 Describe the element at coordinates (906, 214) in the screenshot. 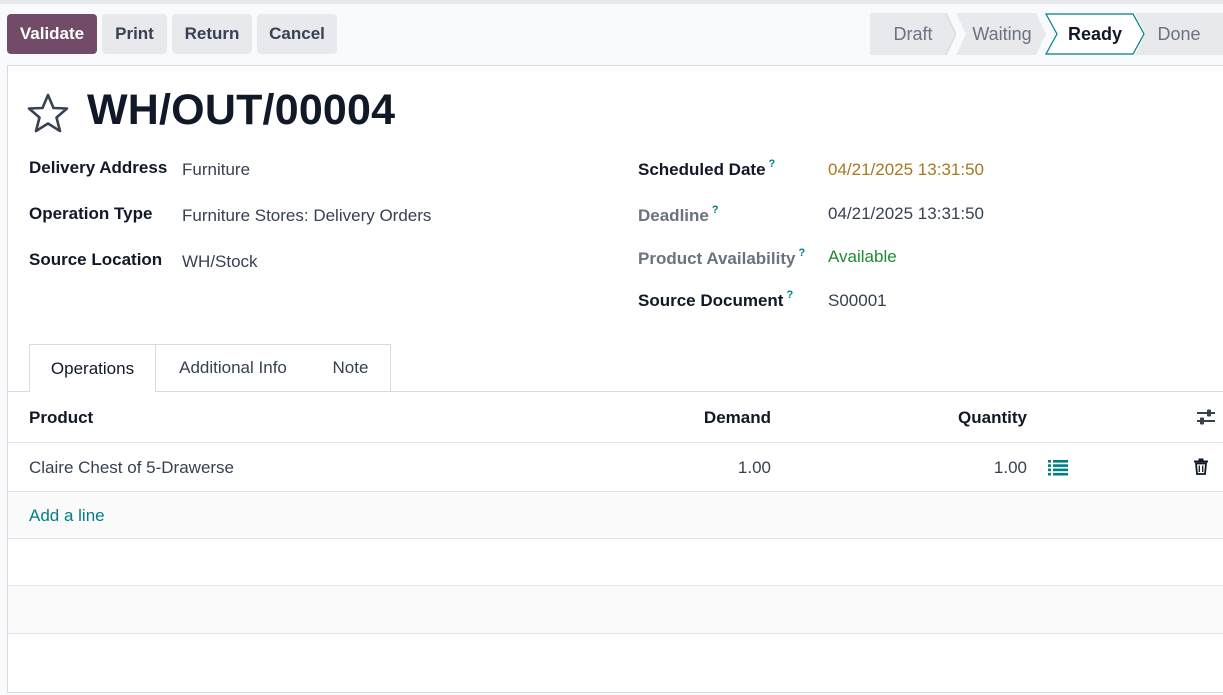

I see `deadline-field: 04/21/2025 13:31:50` at that location.